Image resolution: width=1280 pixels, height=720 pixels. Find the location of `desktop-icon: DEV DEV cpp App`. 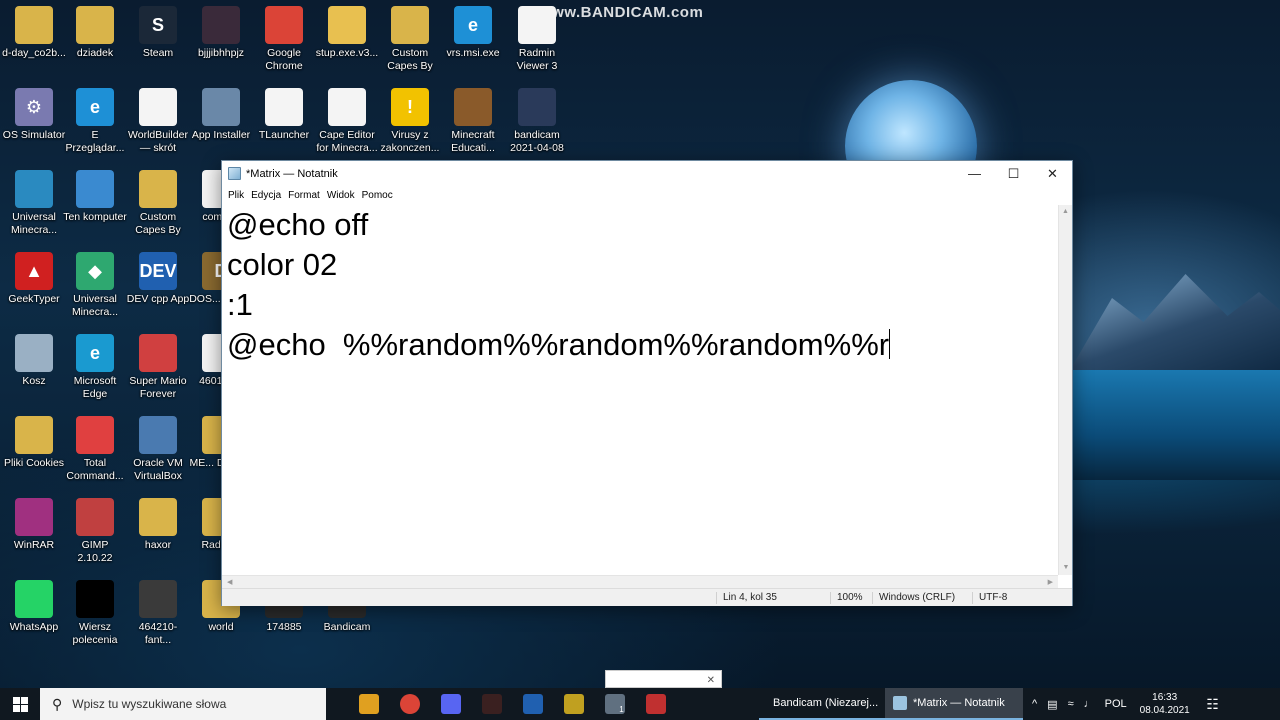

desktop-icon: DEV DEV cpp App is located at coordinates (158, 279).